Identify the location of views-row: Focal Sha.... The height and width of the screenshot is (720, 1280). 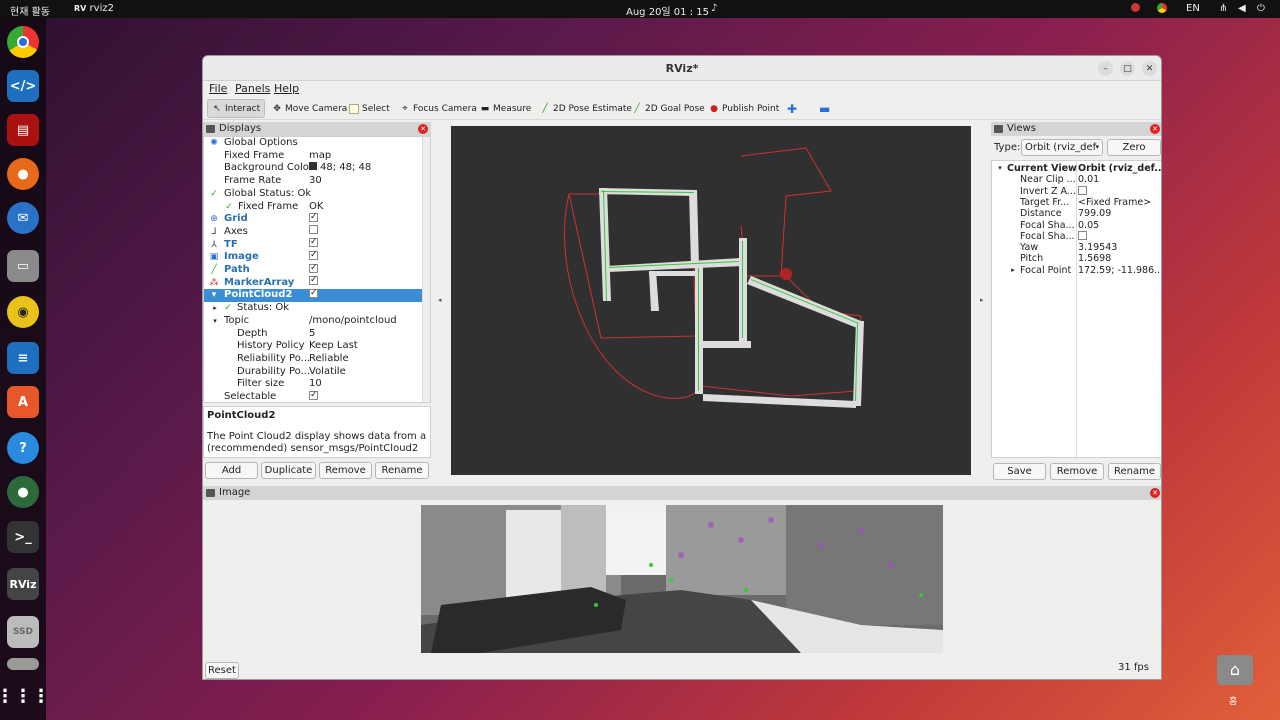
(1076, 236).